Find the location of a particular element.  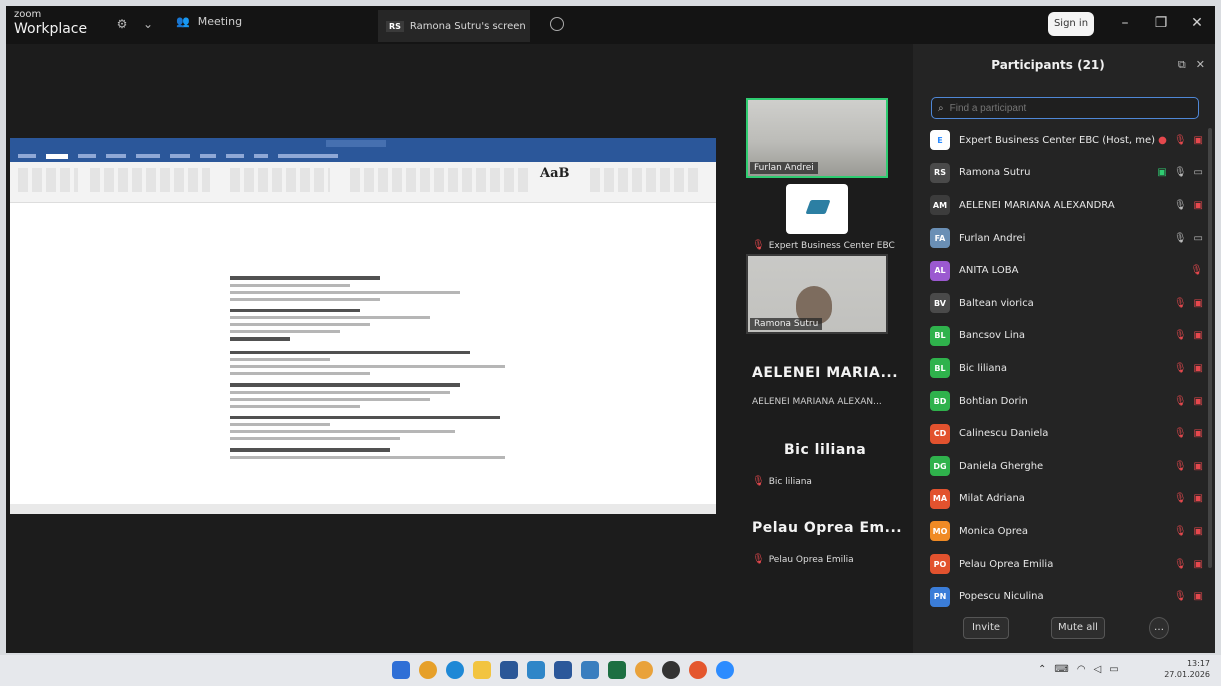

screen-tab-label: Ramona Sutru's screen is located at coordinates (467, 26).